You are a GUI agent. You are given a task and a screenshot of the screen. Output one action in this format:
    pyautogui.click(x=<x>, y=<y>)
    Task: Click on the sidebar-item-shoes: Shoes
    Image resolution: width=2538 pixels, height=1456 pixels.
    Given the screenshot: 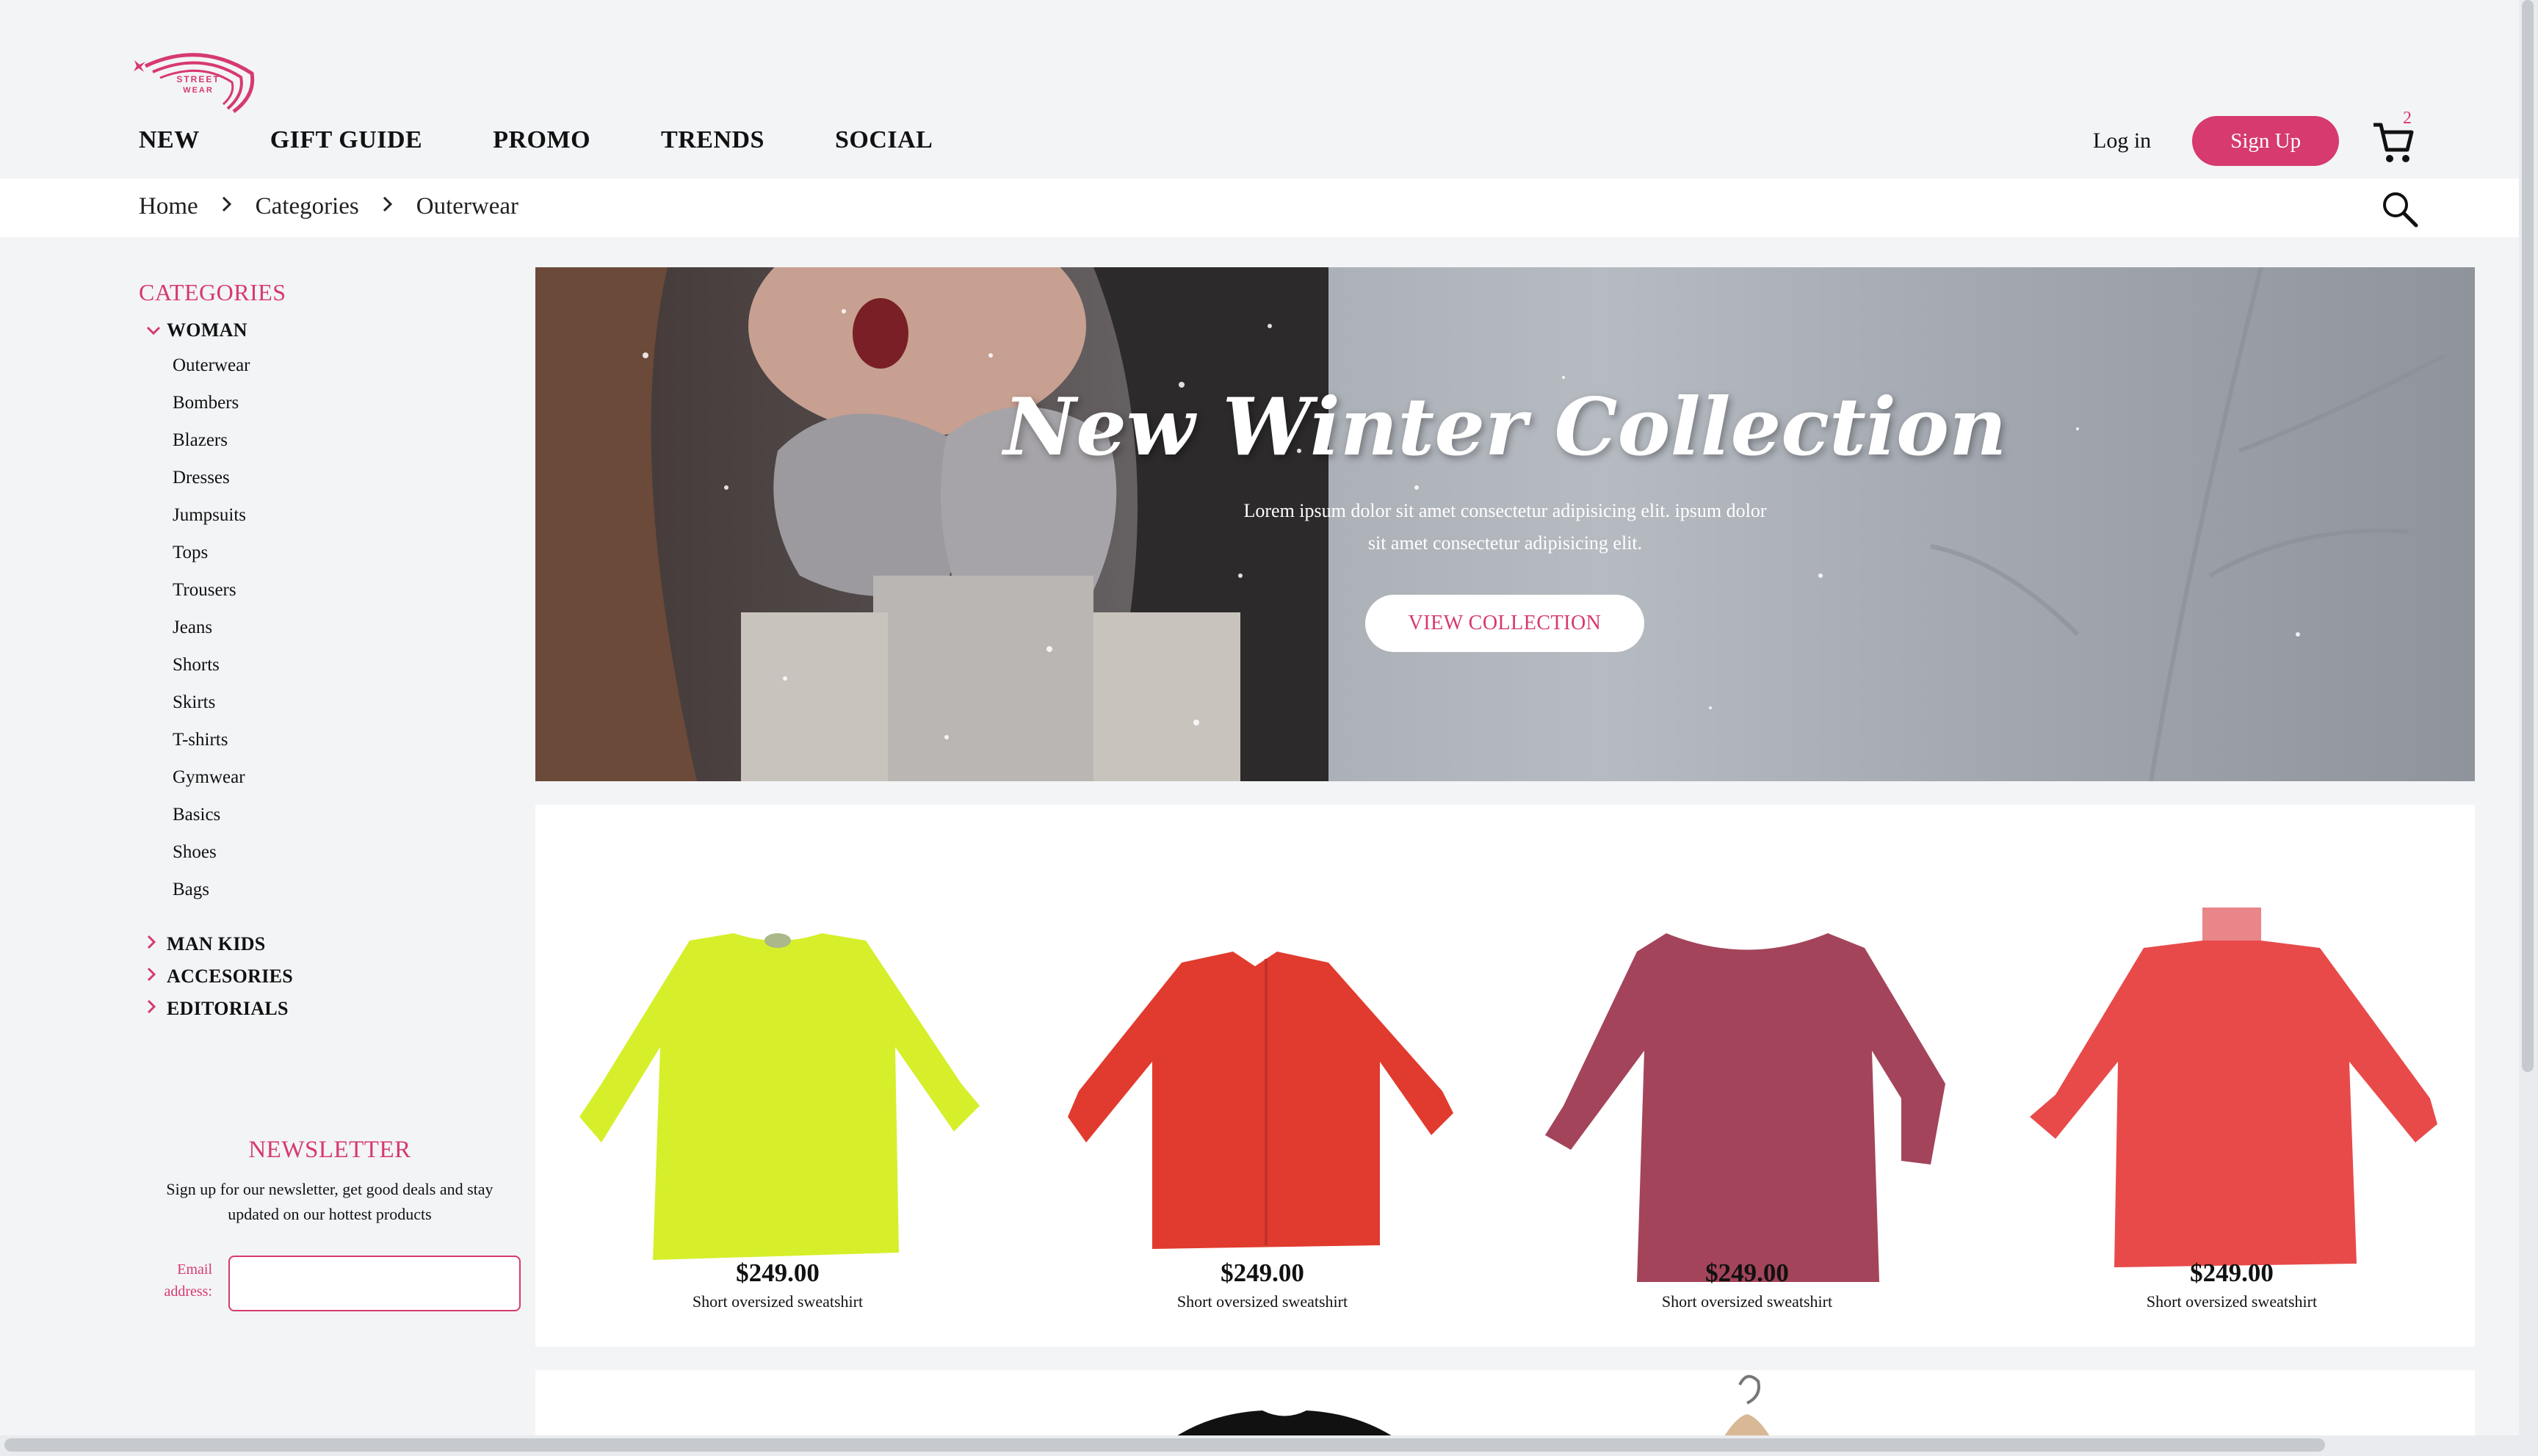 What is the action you would take?
    pyautogui.click(x=347, y=861)
    